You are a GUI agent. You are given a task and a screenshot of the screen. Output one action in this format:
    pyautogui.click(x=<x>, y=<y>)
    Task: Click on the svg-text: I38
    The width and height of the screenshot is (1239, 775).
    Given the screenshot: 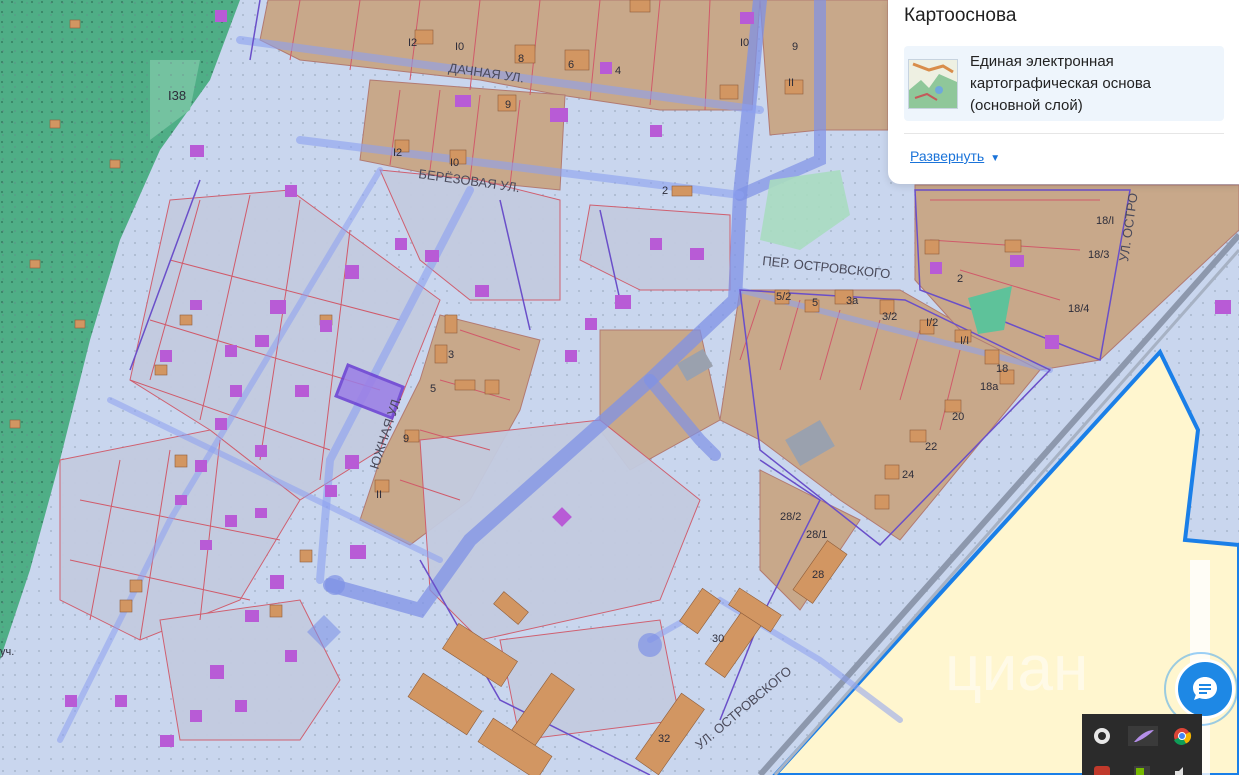 What is the action you would take?
    pyautogui.click(x=177, y=95)
    